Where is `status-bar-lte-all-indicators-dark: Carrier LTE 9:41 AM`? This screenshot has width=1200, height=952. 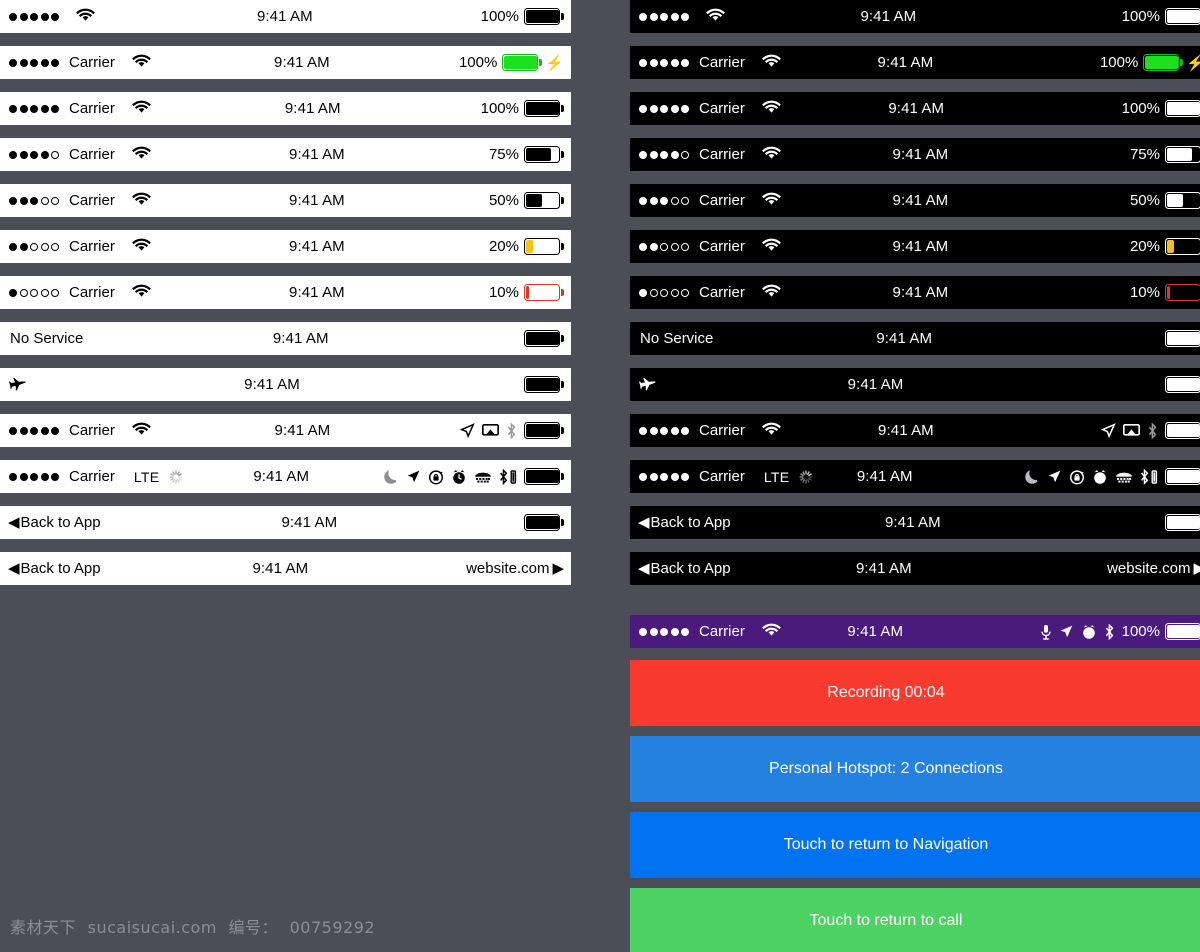 status-bar-lte-all-indicators-dark: Carrier LTE 9:41 AM is located at coordinates (915, 476).